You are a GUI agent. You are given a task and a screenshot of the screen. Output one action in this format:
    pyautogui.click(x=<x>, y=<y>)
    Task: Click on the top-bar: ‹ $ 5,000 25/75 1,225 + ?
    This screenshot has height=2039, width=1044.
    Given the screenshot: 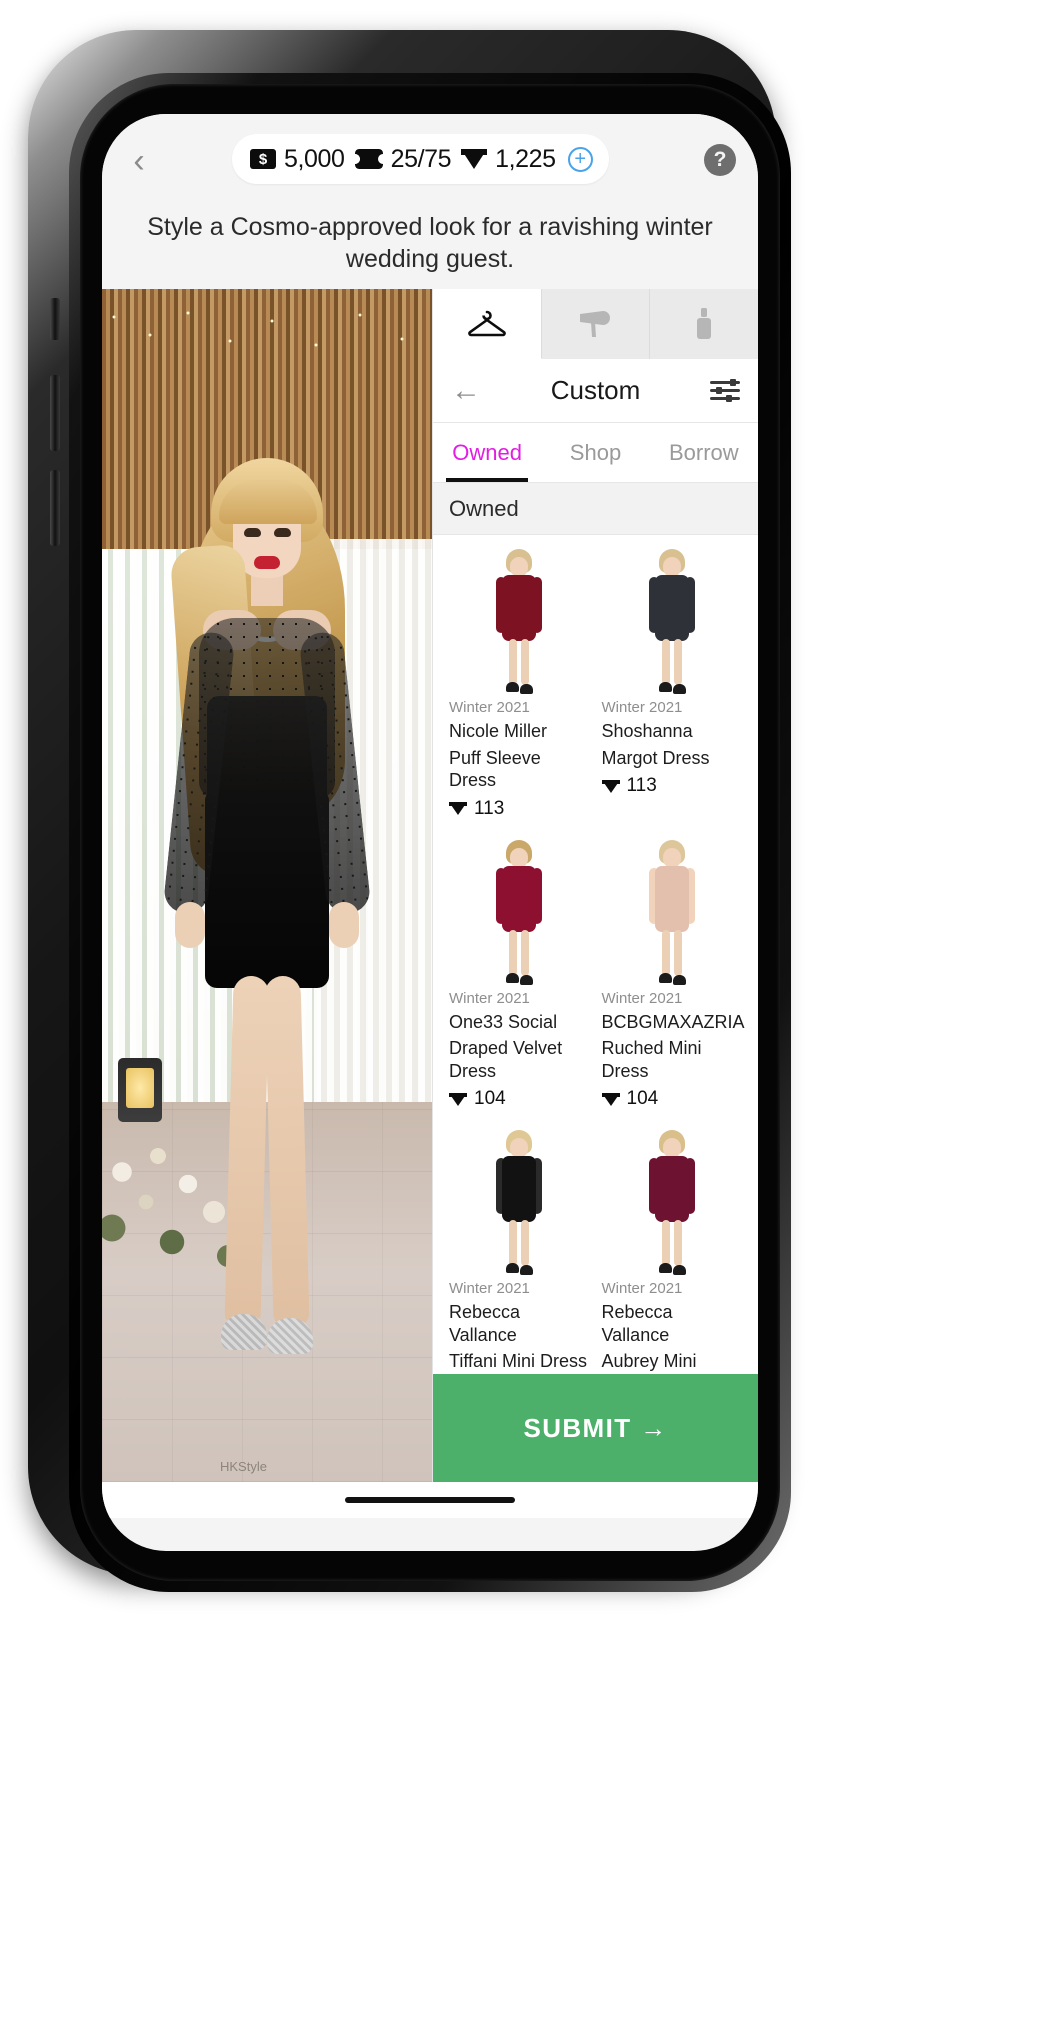 What is the action you would take?
    pyautogui.click(x=430, y=160)
    